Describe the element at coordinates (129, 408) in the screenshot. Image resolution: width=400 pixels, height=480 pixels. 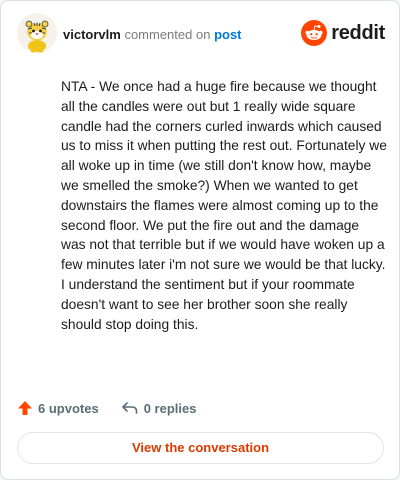
I see `reply-arrow-icon` at that location.